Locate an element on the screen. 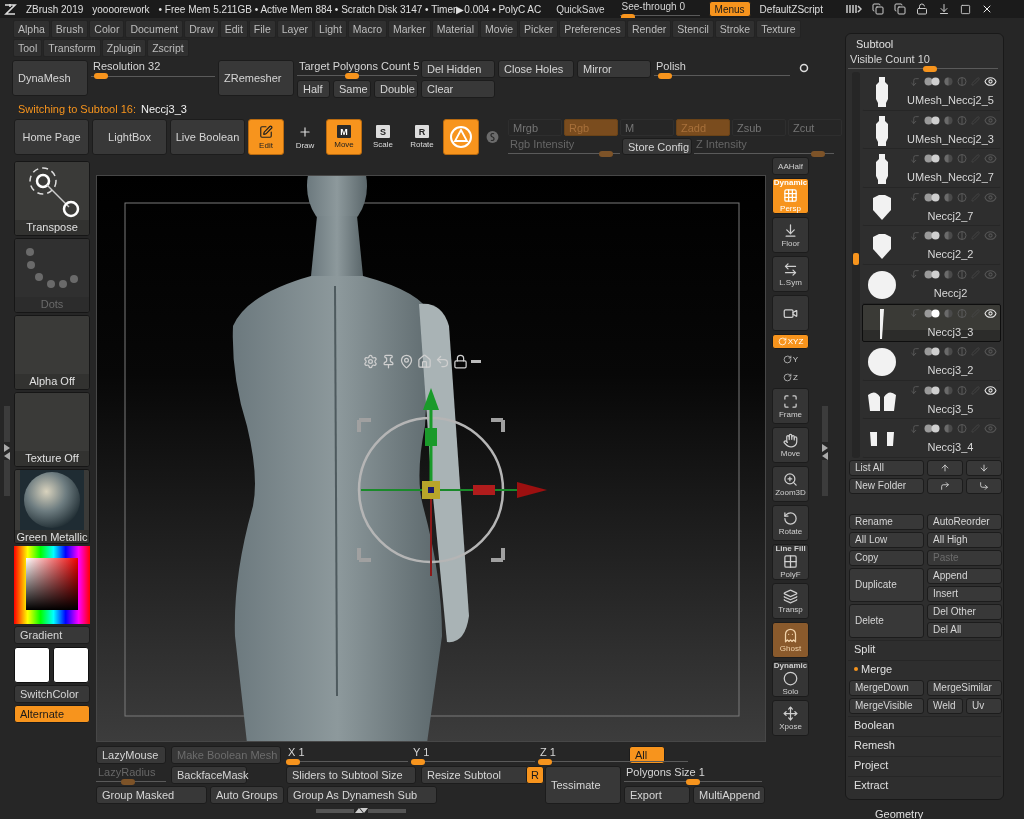  panel-toggle-icon is located at coordinates (7, 450).